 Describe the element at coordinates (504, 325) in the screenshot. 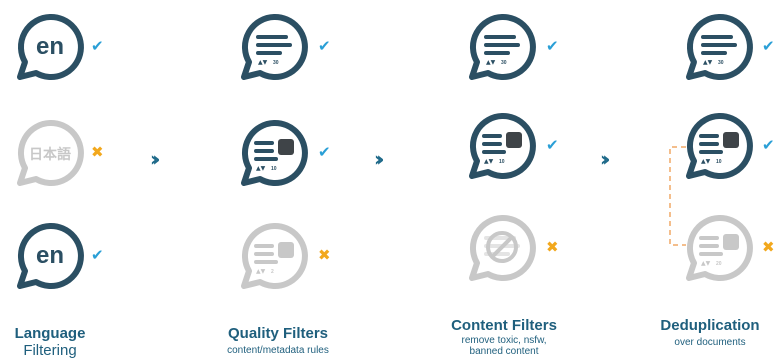

I see `column-title: Content Filters` at that location.